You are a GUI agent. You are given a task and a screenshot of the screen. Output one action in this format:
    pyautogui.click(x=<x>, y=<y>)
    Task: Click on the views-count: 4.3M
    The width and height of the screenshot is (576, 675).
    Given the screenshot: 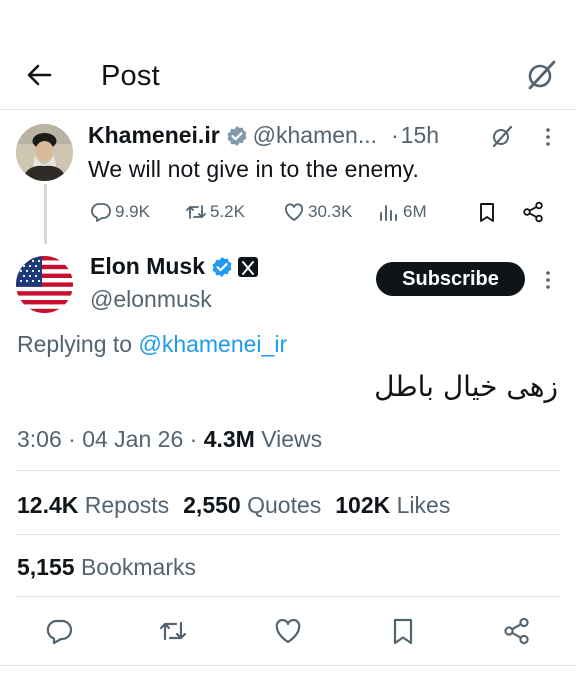 What is the action you would take?
    pyautogui.click(x=229, y=439)
    